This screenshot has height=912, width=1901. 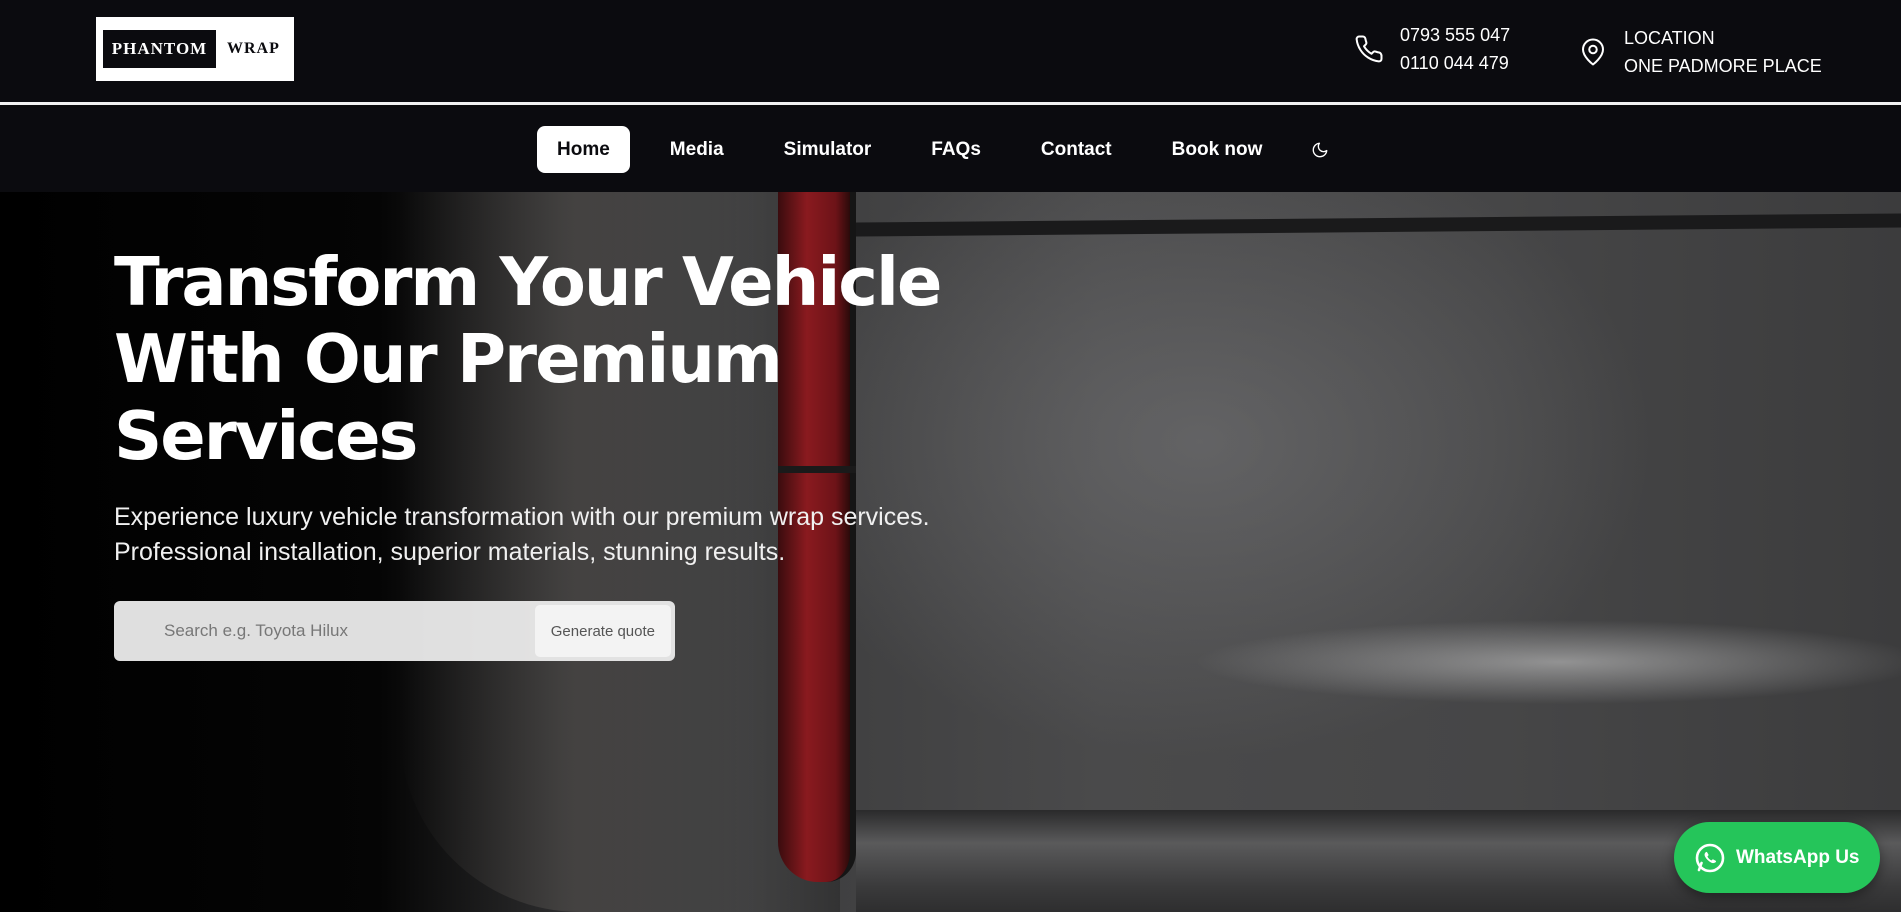 I want to click on hero-title-line-3: Services, so click(x=266, y=436).